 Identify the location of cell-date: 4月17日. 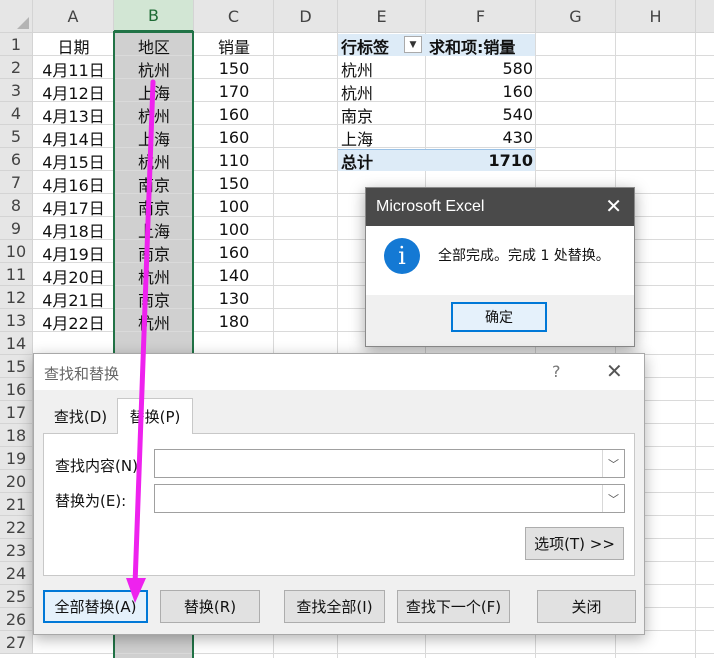
(73, 206).